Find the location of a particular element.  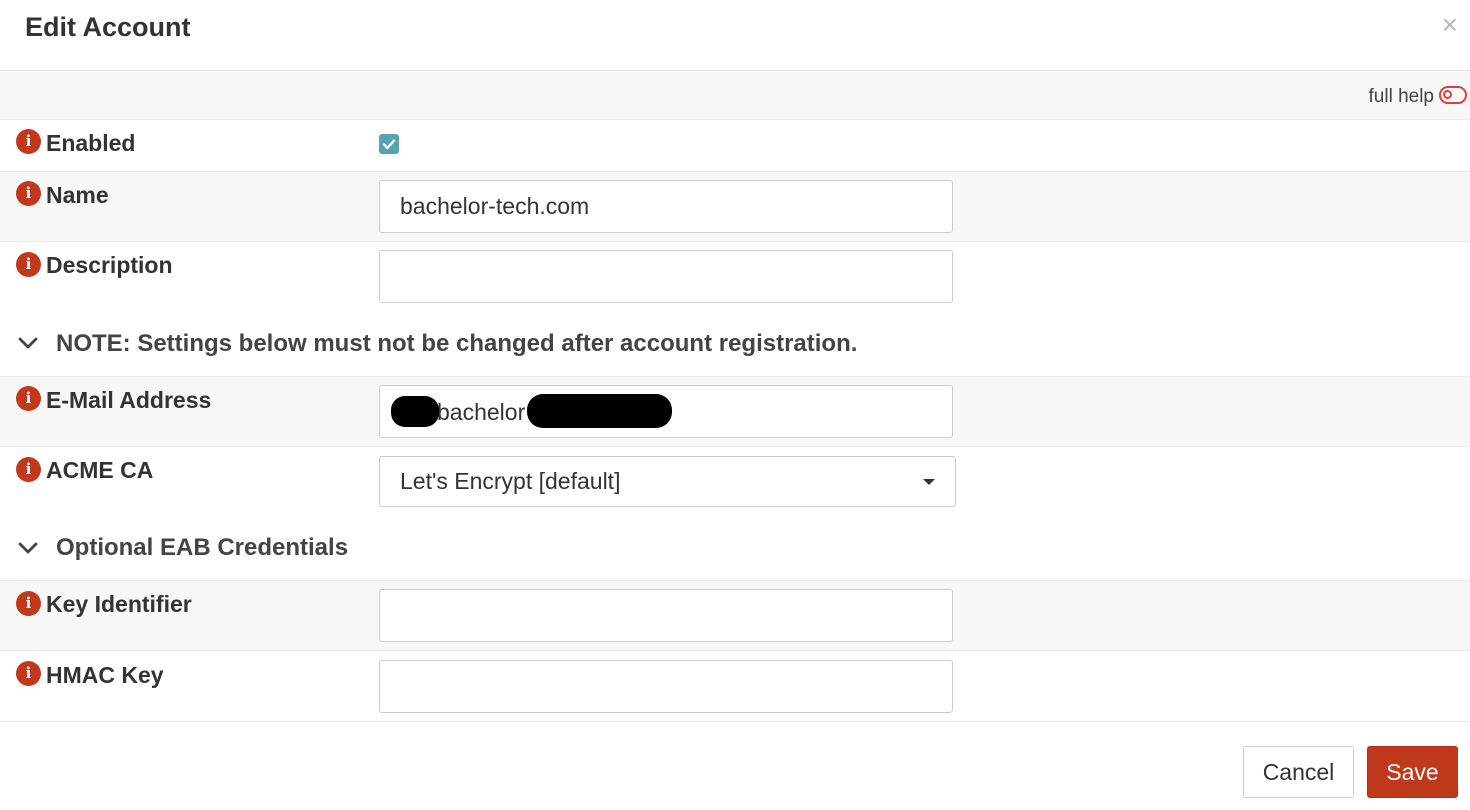

full-help-toggle is located at coordinates (1453, 95).